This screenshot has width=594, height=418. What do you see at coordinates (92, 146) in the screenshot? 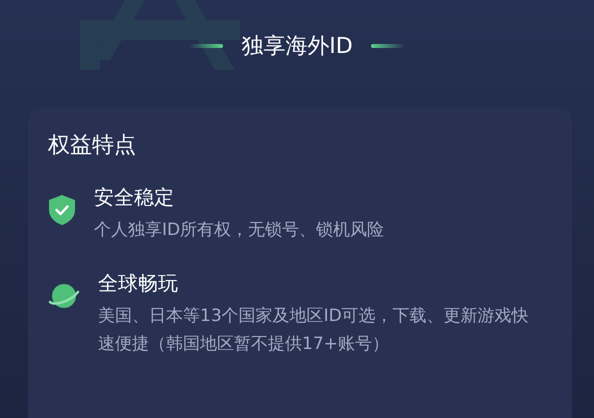
I see `card-heading: 权益特点` at bounding box center [92, 146].